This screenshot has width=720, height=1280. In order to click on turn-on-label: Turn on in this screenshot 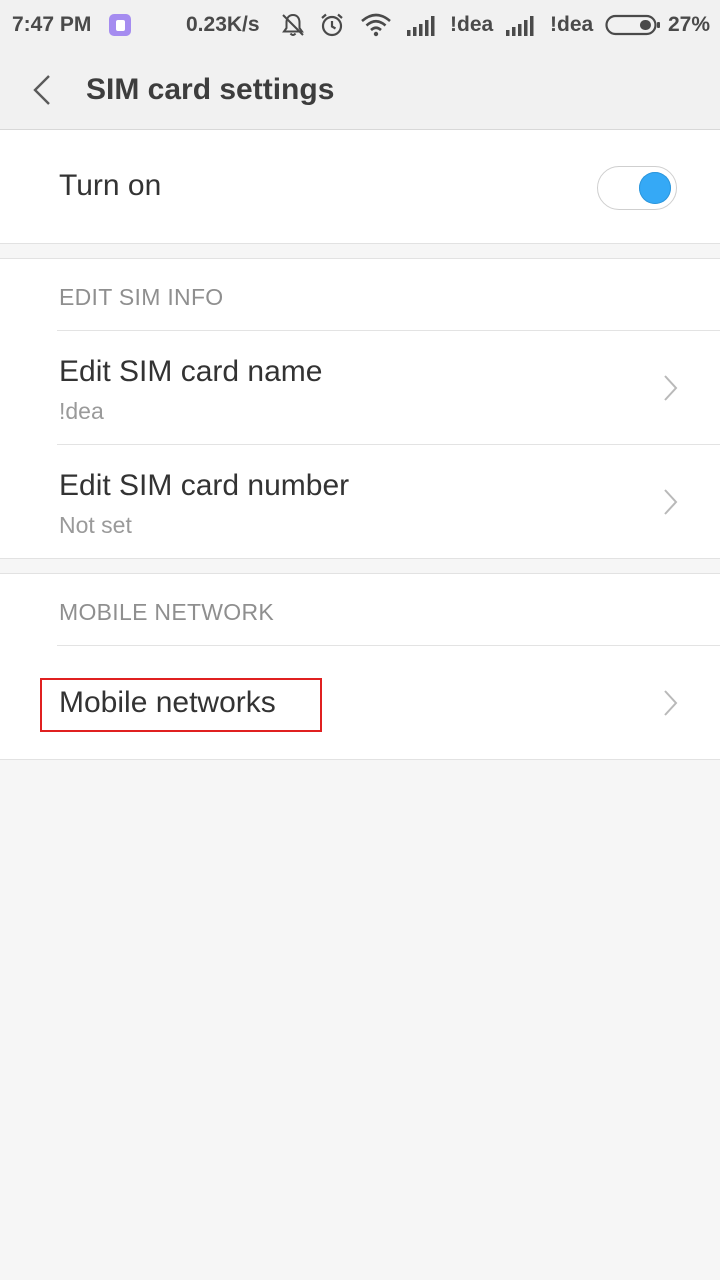, I will do `click(110, 185)`.